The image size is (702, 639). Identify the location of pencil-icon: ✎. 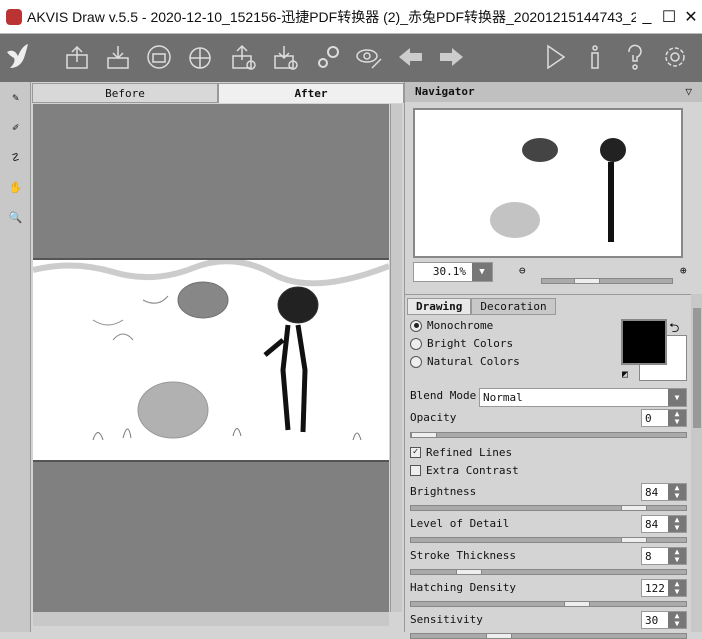
(15, 97).